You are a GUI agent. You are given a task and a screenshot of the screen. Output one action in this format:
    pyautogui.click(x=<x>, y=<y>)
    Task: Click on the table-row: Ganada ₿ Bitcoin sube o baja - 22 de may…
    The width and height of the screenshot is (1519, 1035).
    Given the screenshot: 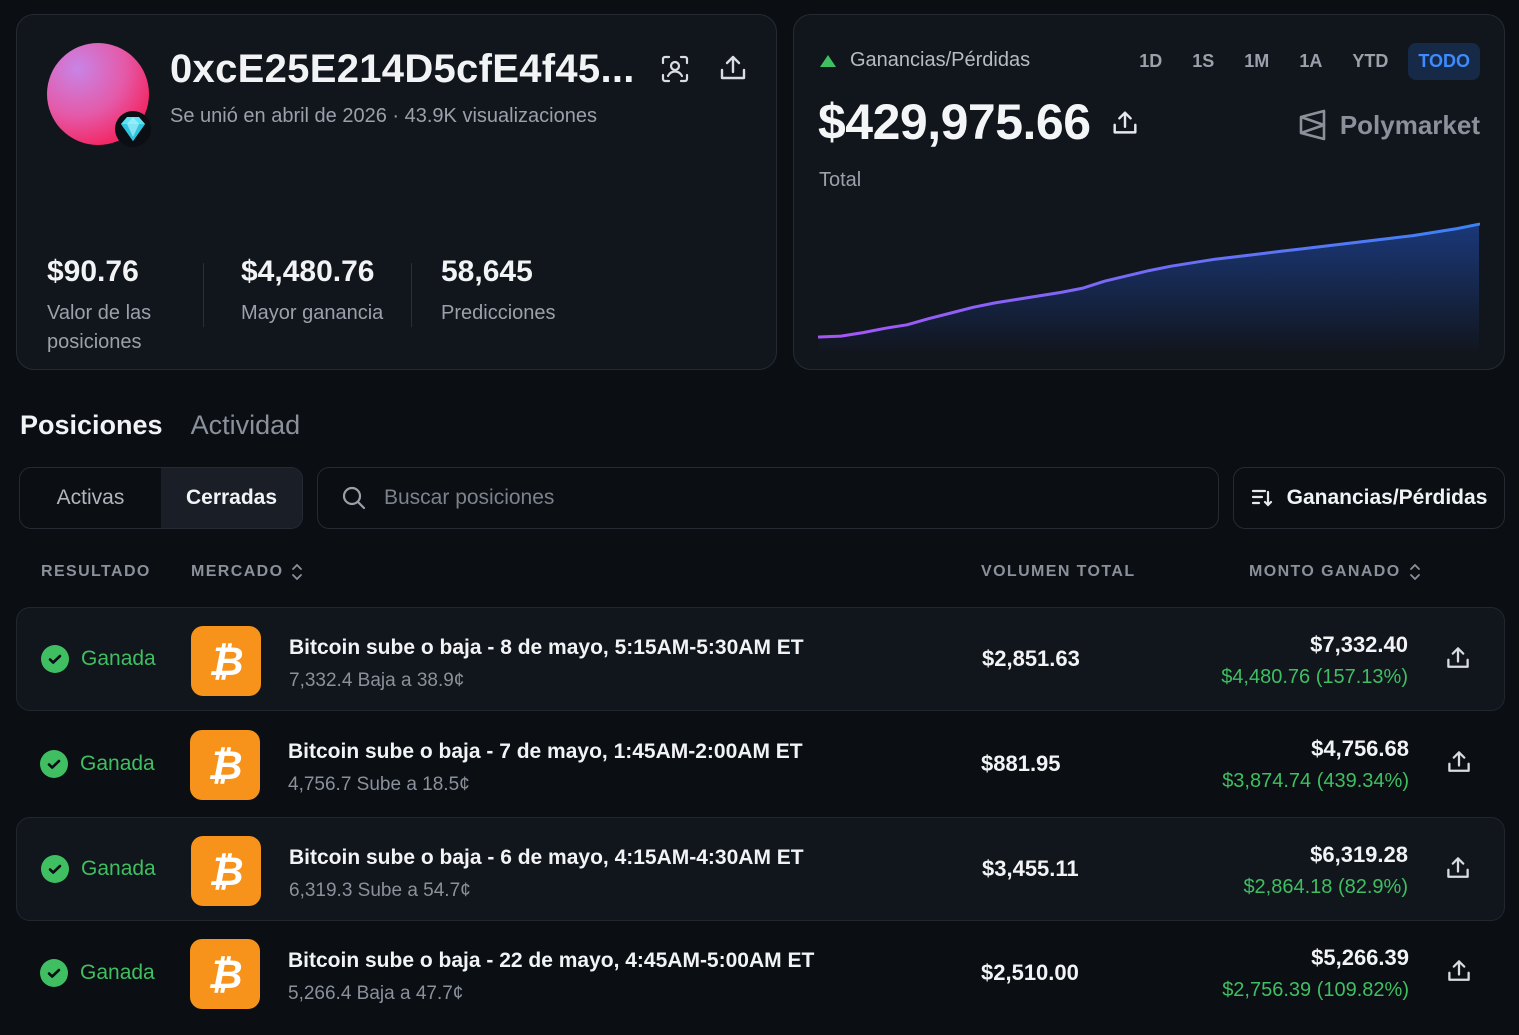 What is the action you would take?
    pyautogui.click(x=760, y=973)
    